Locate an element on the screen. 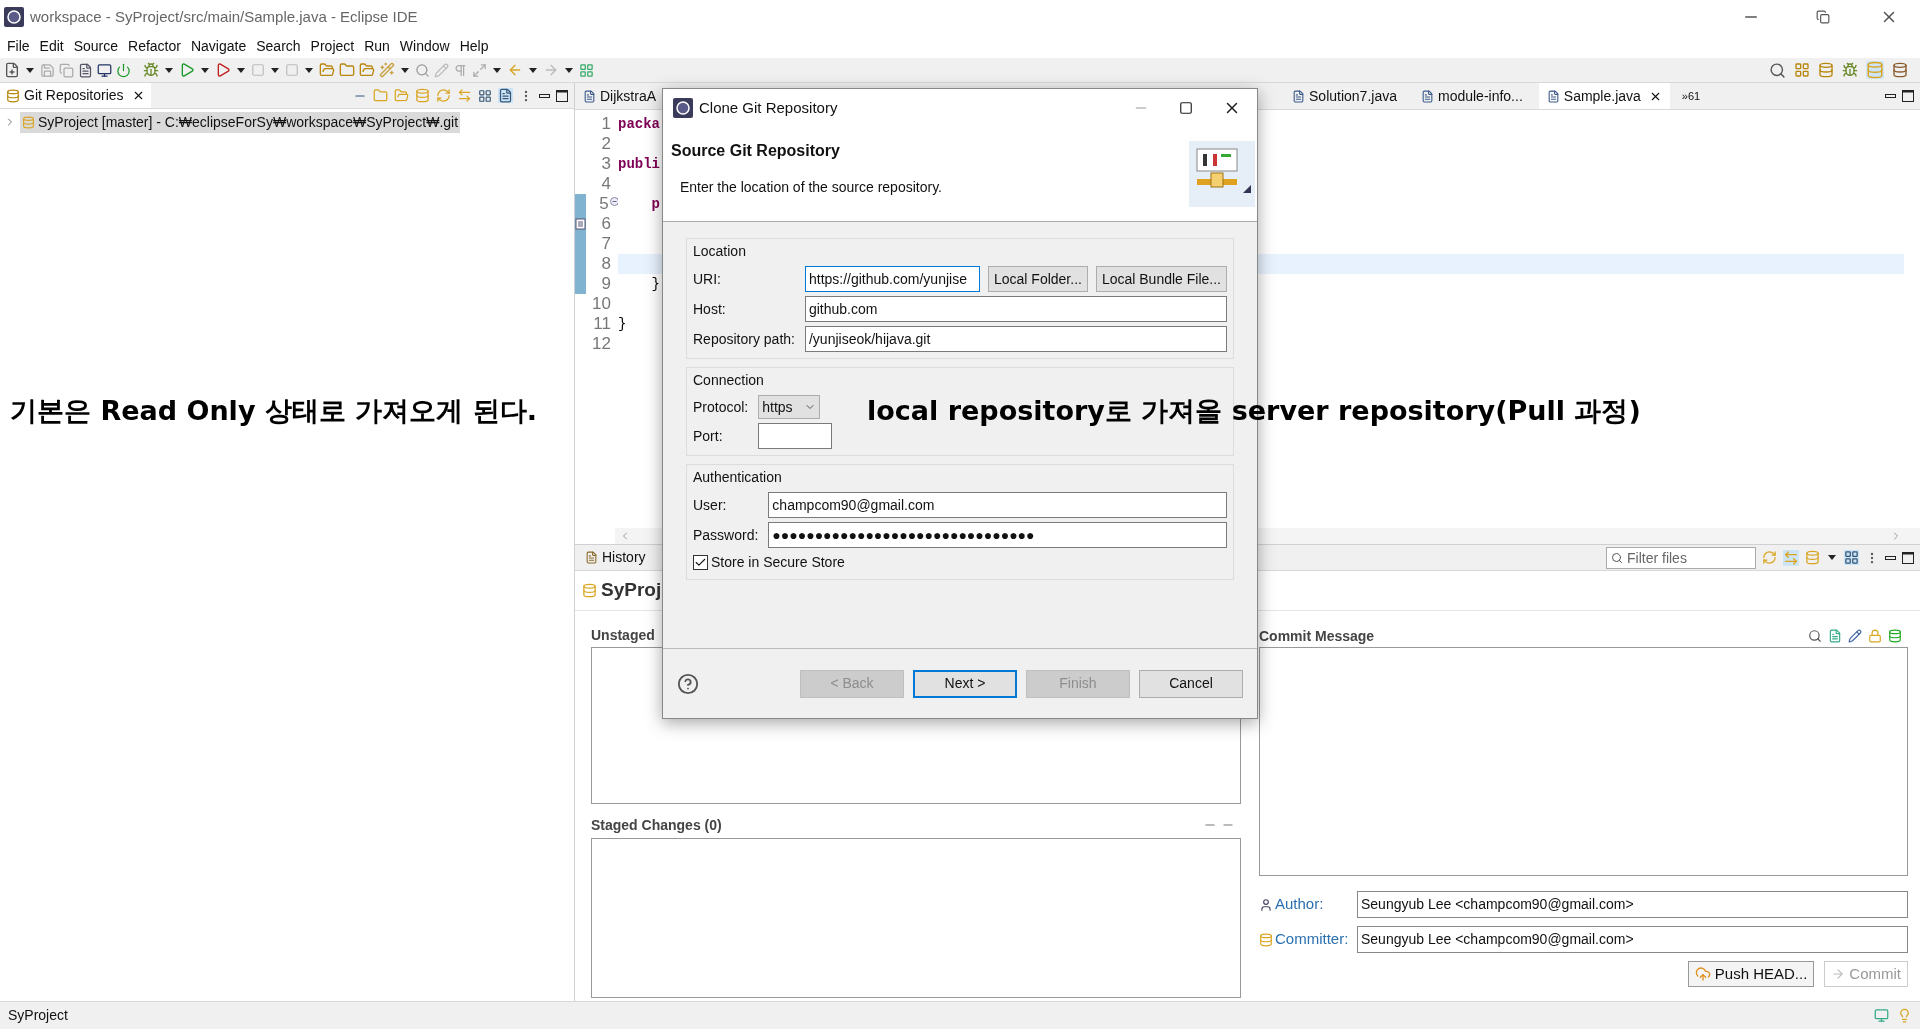 The height and width of the screenshot is (1029, 1920). restore-icon is located at coordinates (1823, 17).